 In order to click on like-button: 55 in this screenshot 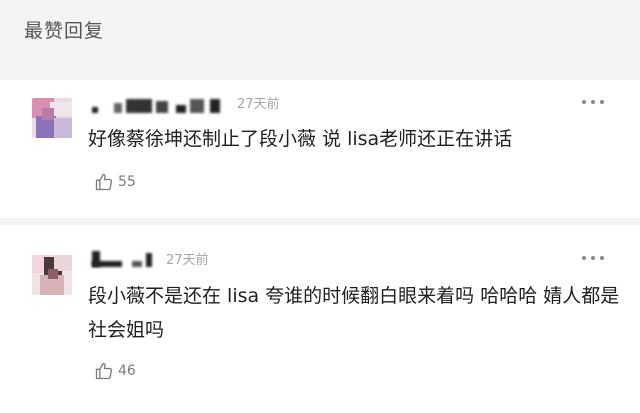, I will do `click(115, 182)`.